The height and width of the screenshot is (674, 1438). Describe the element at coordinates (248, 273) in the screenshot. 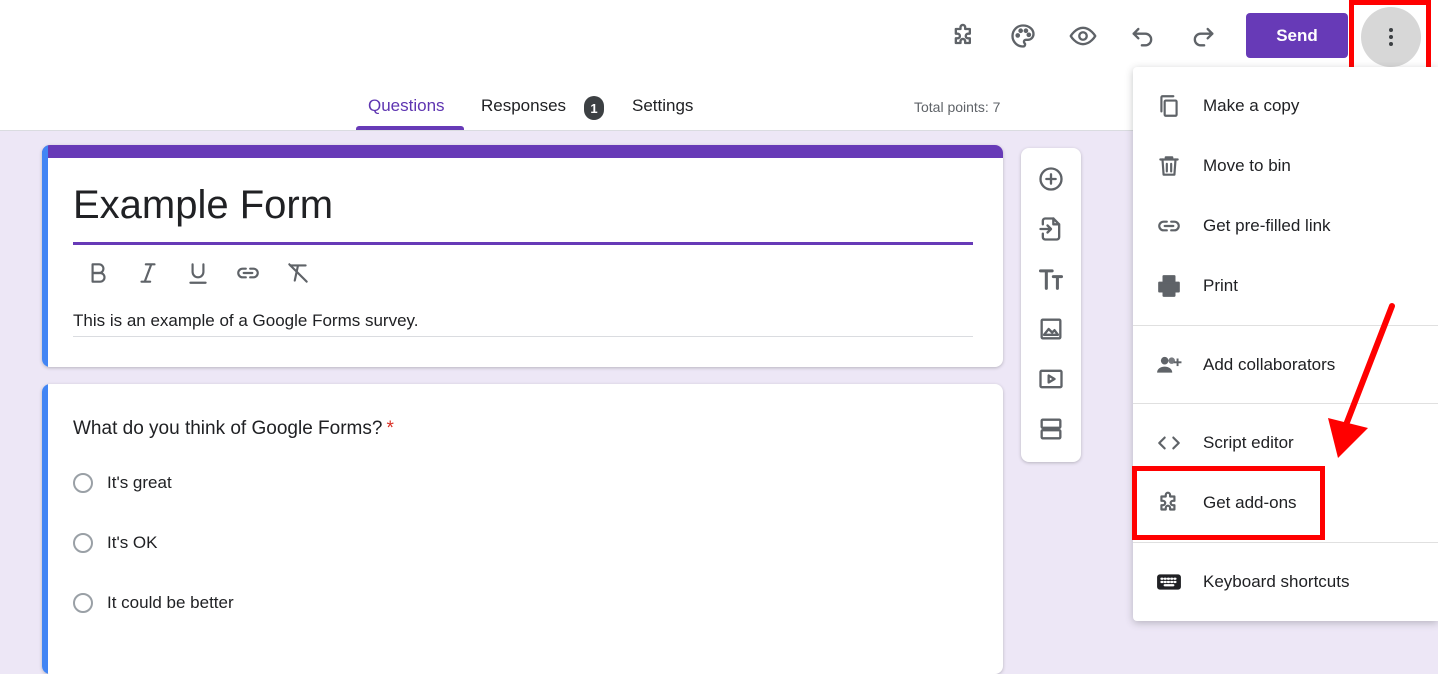

I see `insert-link-icon` at that location.